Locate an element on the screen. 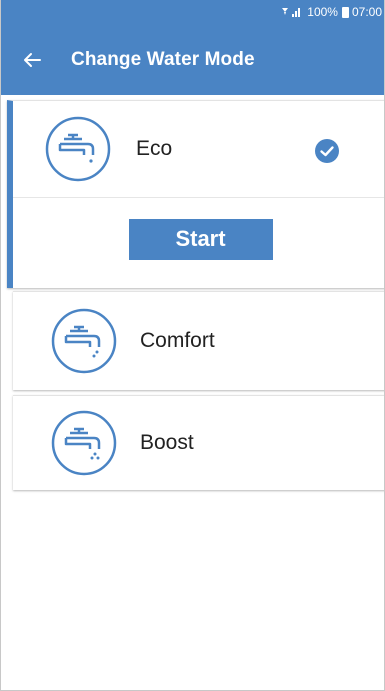 The width and height of the screenshot is (385, 691). back-button is located at coordinates (37, 60).